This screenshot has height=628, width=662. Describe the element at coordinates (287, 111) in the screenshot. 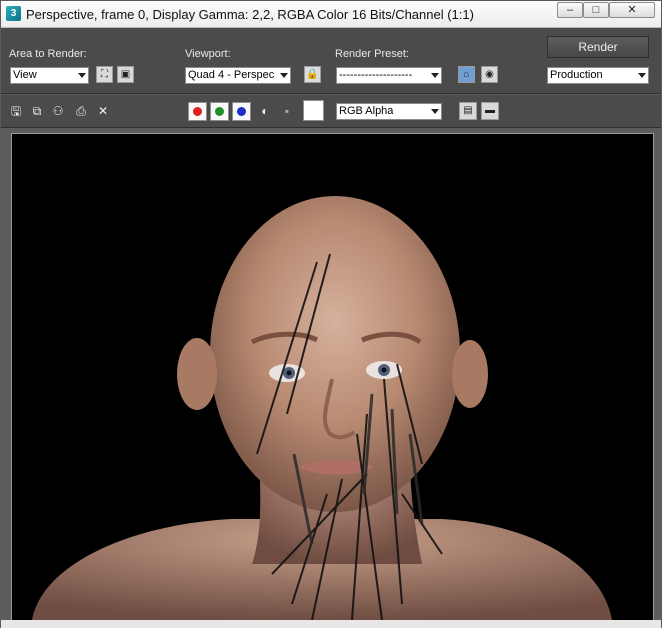

I see `monochrome-icon: ▪` at that location.